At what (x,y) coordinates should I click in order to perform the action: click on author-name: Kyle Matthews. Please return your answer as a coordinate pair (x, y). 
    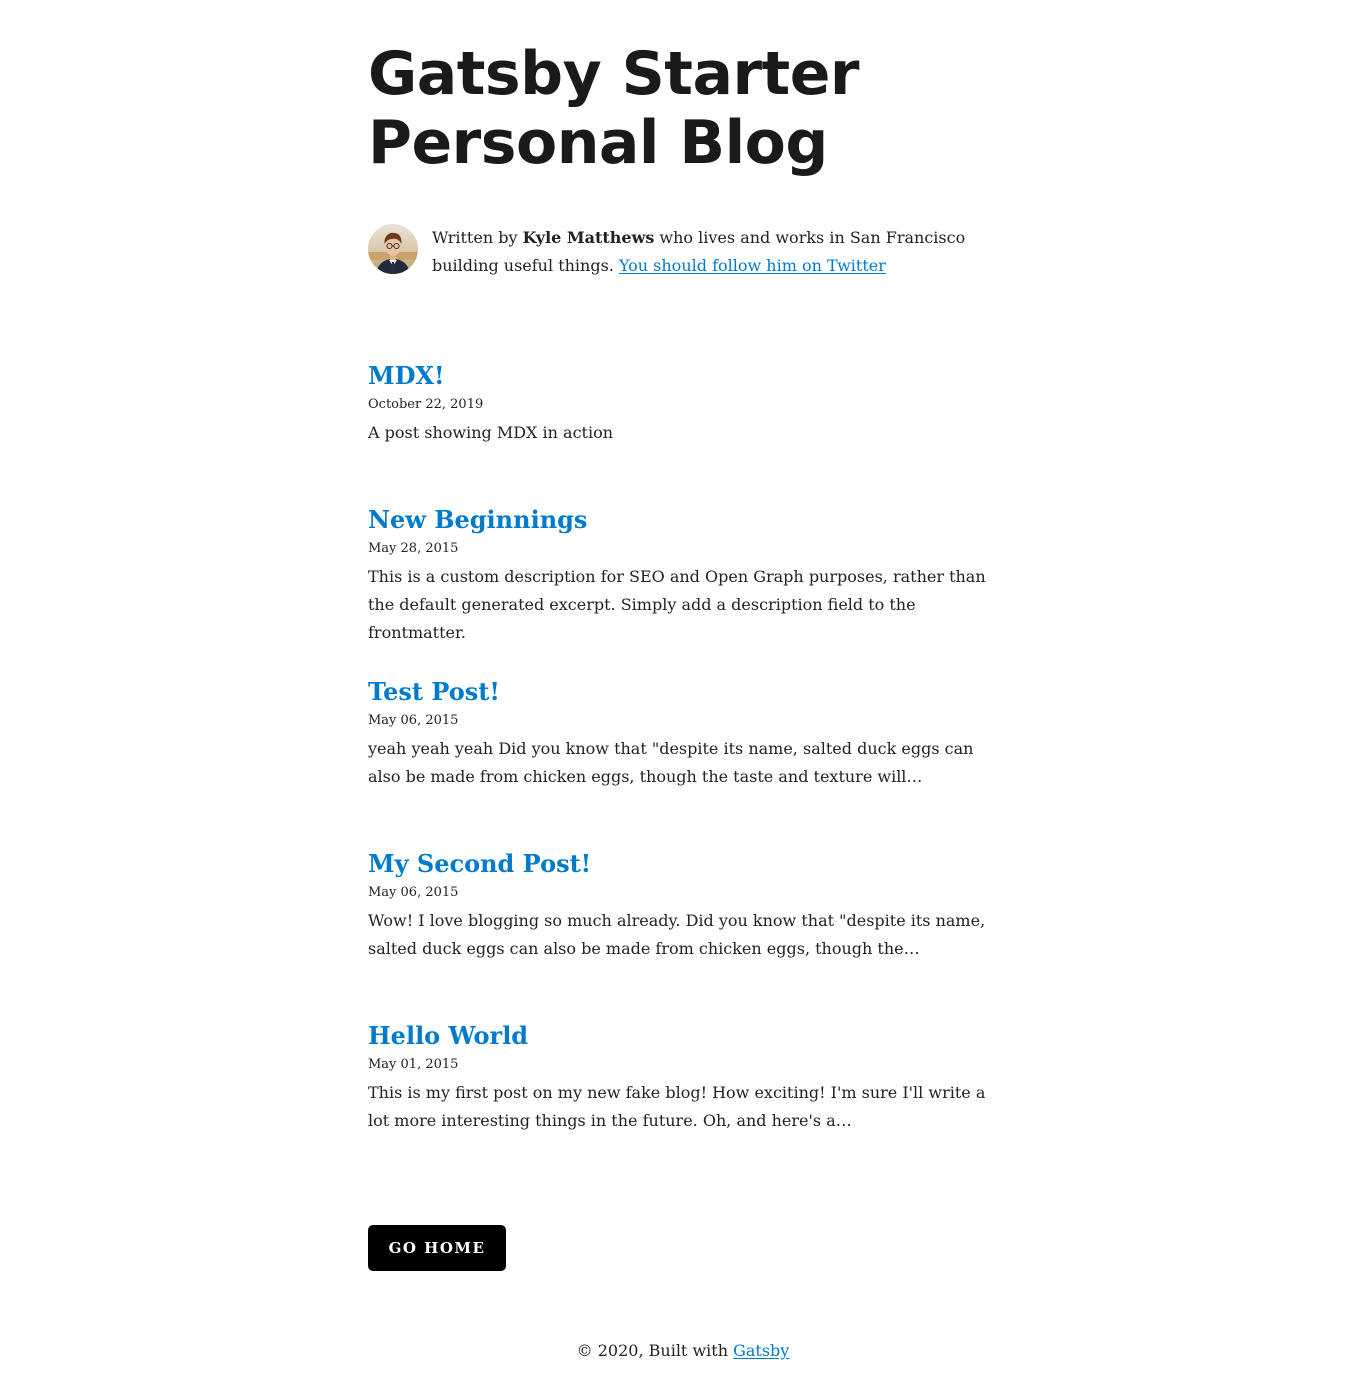
    Looking at the image, I should click on (588, 237).